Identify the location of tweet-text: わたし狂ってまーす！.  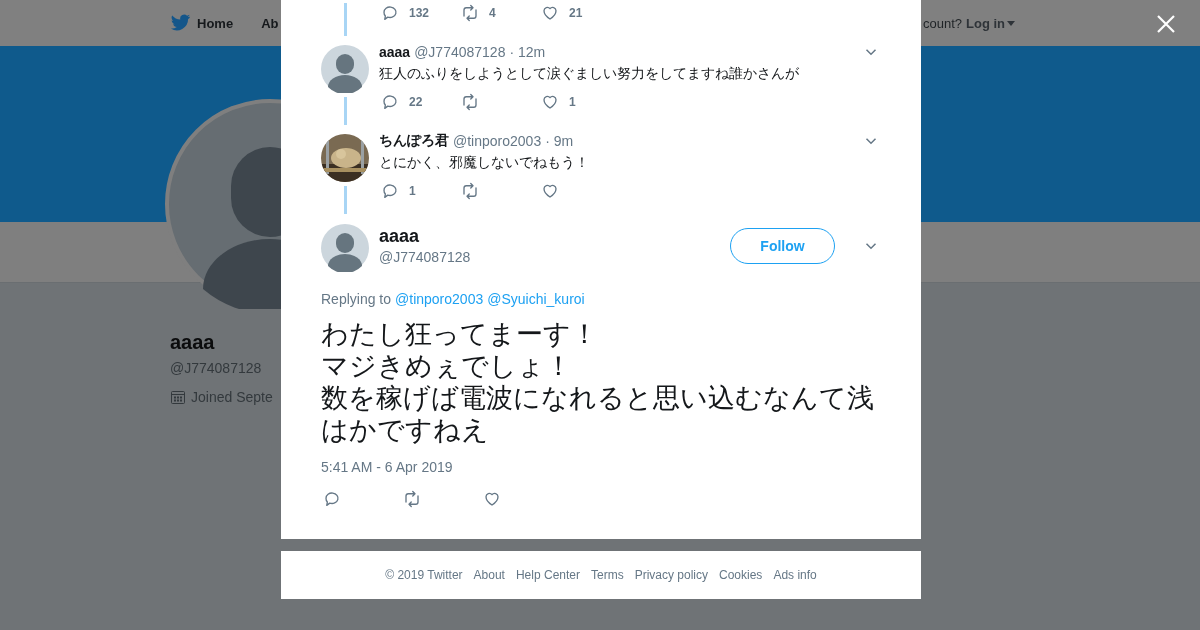
(459, 334).